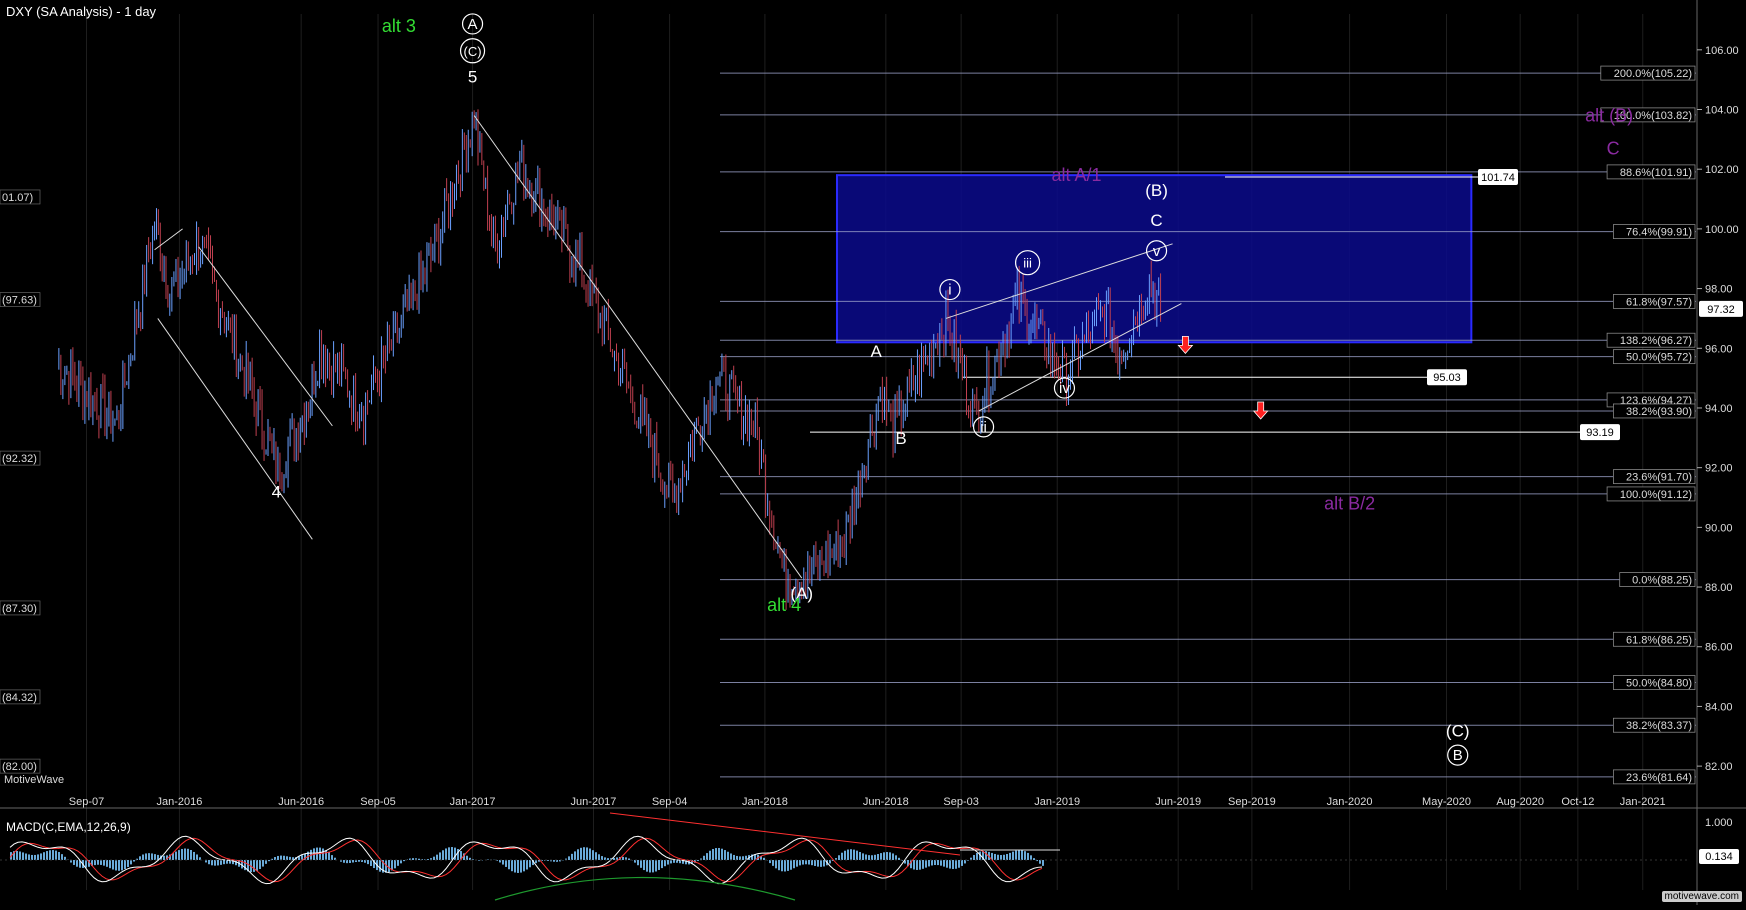 The image size is (1746, 910). I want to click on wave-label: ii, so click(983, 427).